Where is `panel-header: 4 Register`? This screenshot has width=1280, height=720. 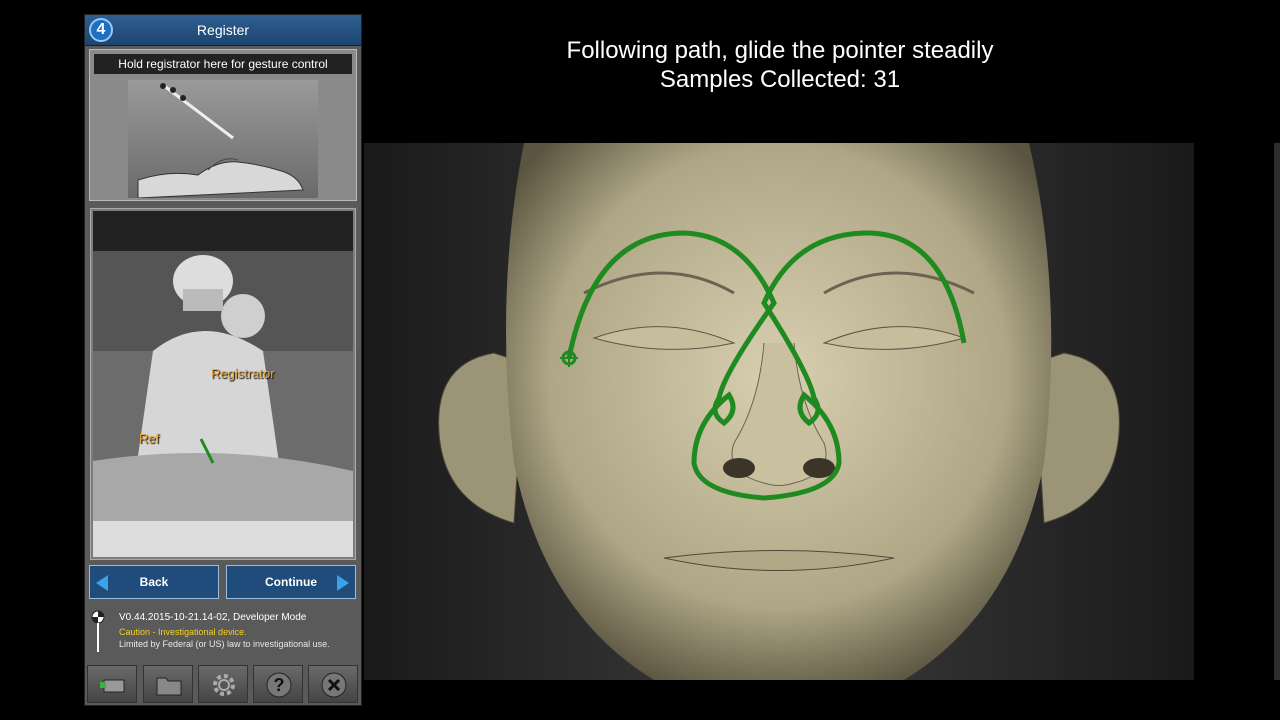 panel-header: 4 Register is located at coordinates (223, 30).